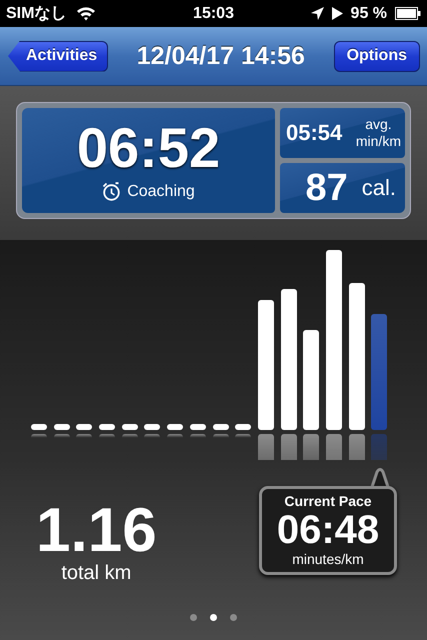 The image size is (427, 640). What do you see at coordinates (317, 13) in the screenshot?
I see `location-arrow-icon` at bounding box center [317, 13].